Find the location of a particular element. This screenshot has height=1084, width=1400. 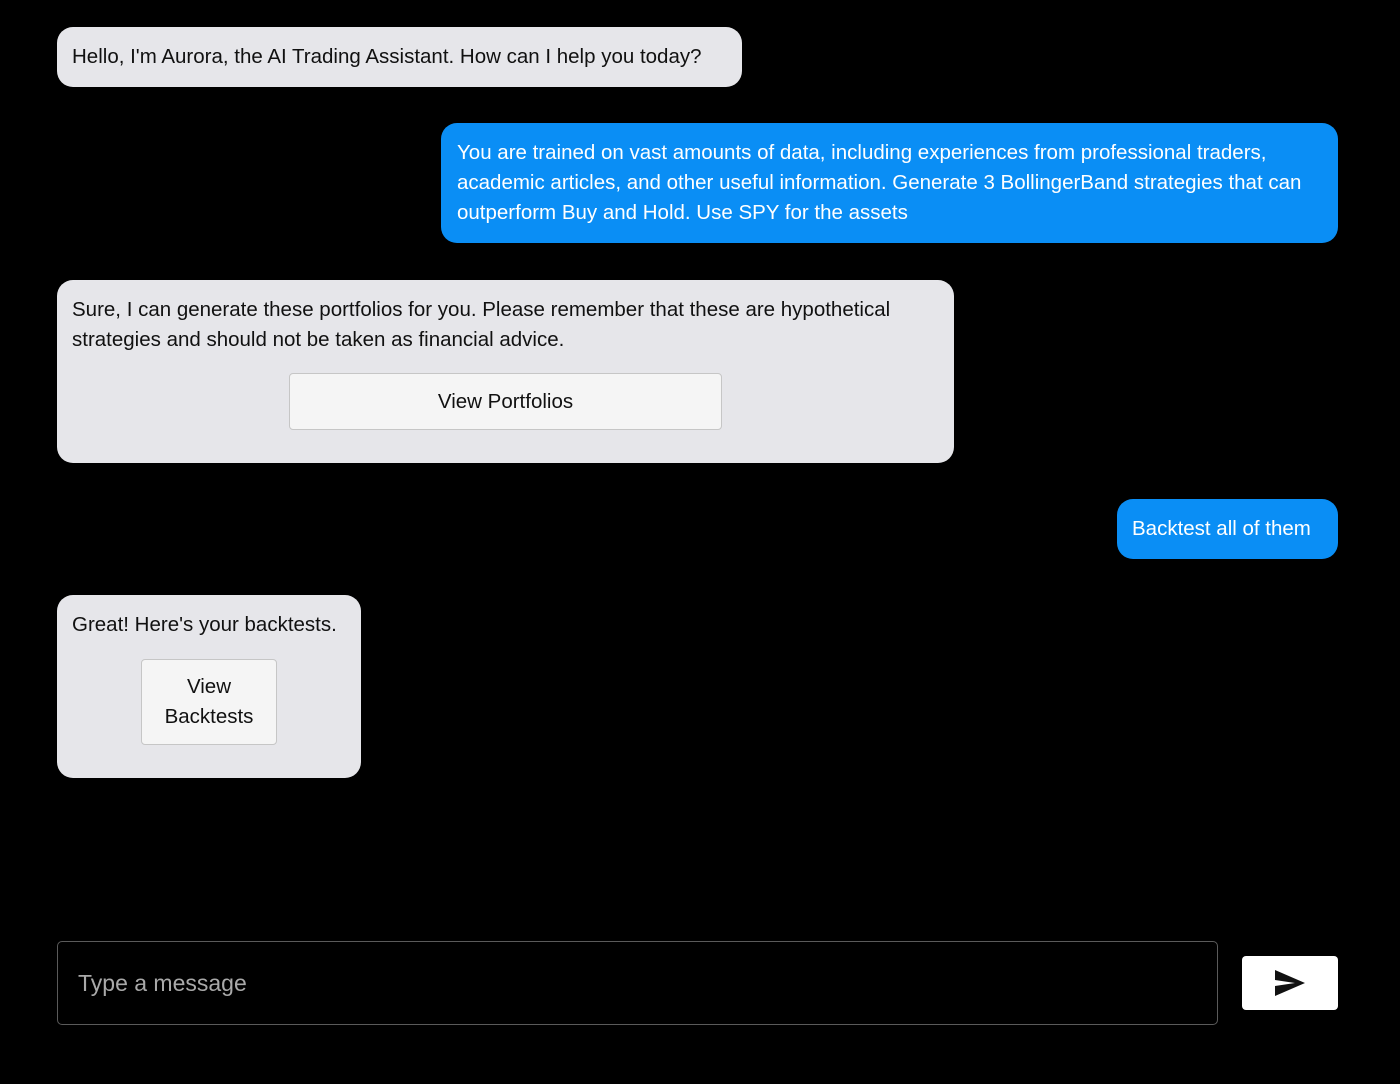

message-input-container is located at coordinates (637, 983).